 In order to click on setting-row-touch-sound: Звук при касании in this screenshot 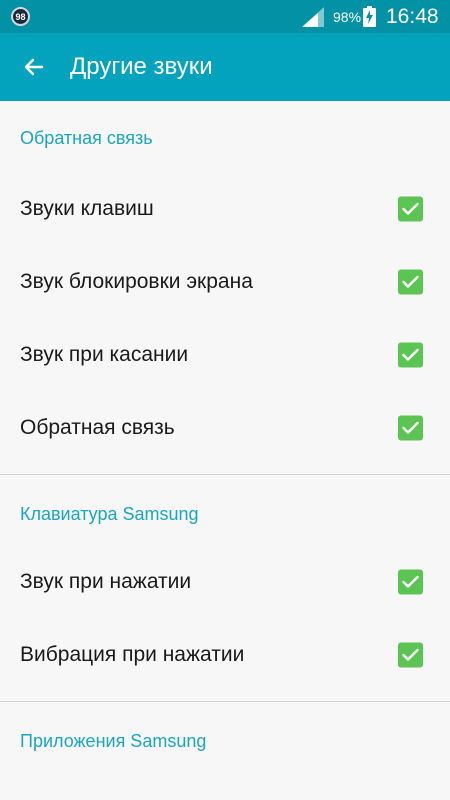, I will do `click(225, 355)`.